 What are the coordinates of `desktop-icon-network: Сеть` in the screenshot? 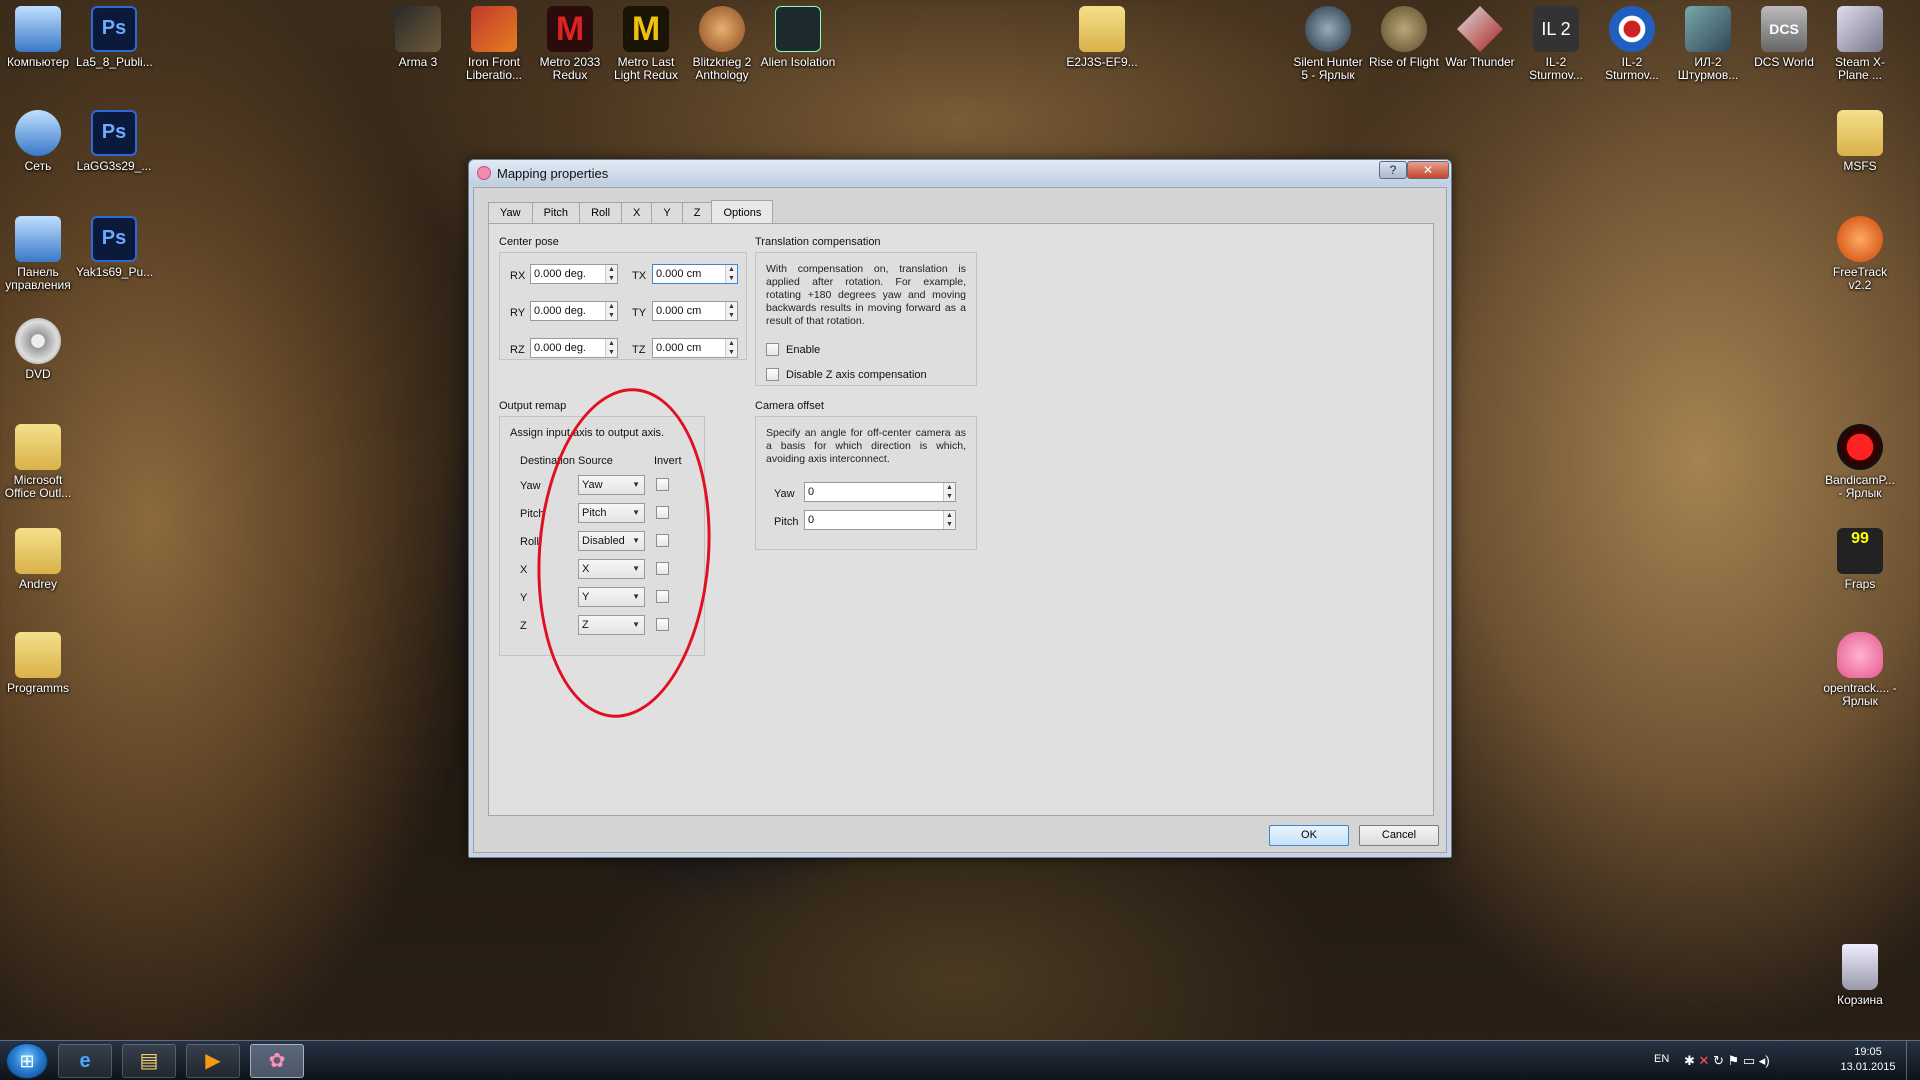 It's located at (38, 141).